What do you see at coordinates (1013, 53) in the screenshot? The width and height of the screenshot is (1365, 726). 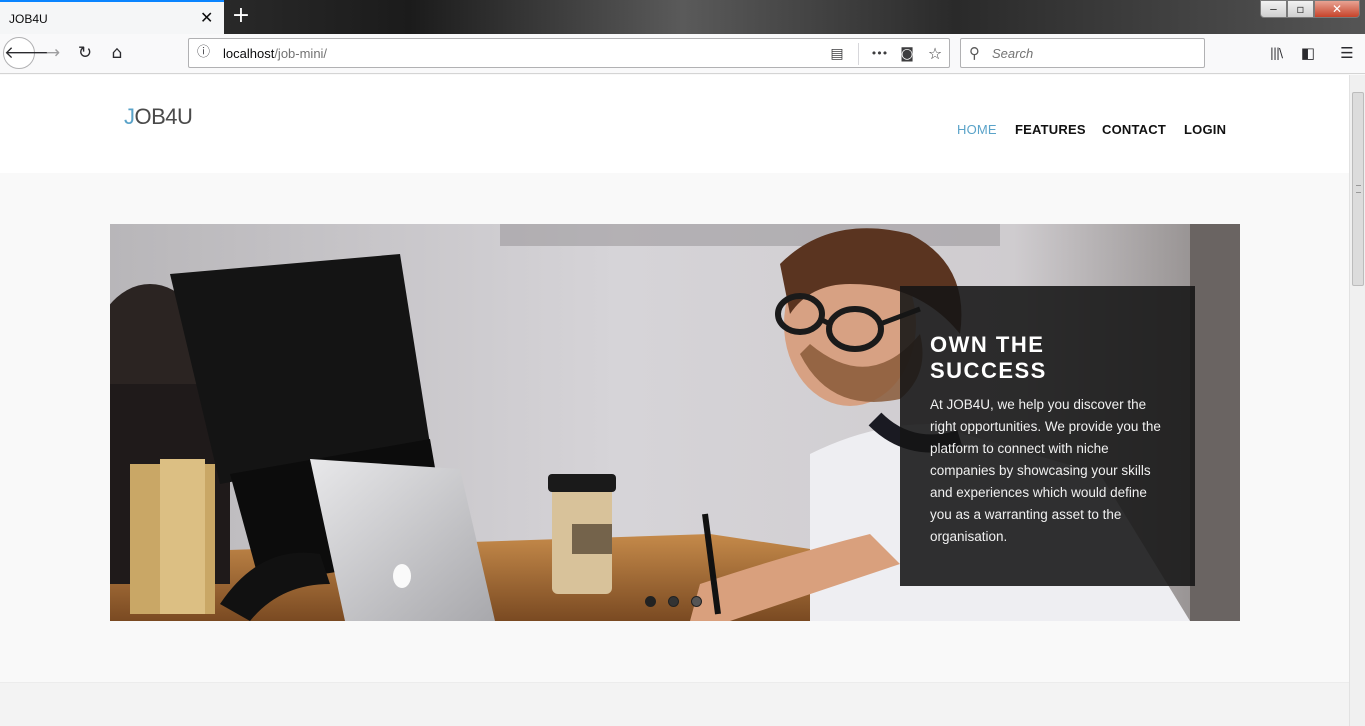 I see `search-placeholder: Search` at bounding box center [1013, 53].